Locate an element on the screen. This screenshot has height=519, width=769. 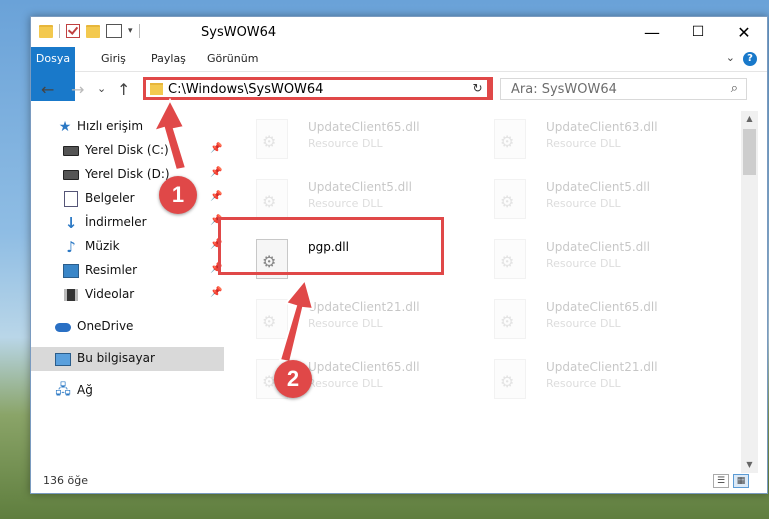
annotation-arrows is located at coordinates (233, 230).